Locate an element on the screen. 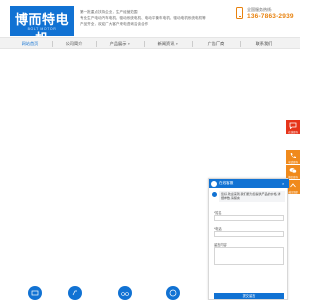 The height and width of the screenshot is (300, 320). nav-item-ads: 广告厂商 is located at coordinates (216, 44).